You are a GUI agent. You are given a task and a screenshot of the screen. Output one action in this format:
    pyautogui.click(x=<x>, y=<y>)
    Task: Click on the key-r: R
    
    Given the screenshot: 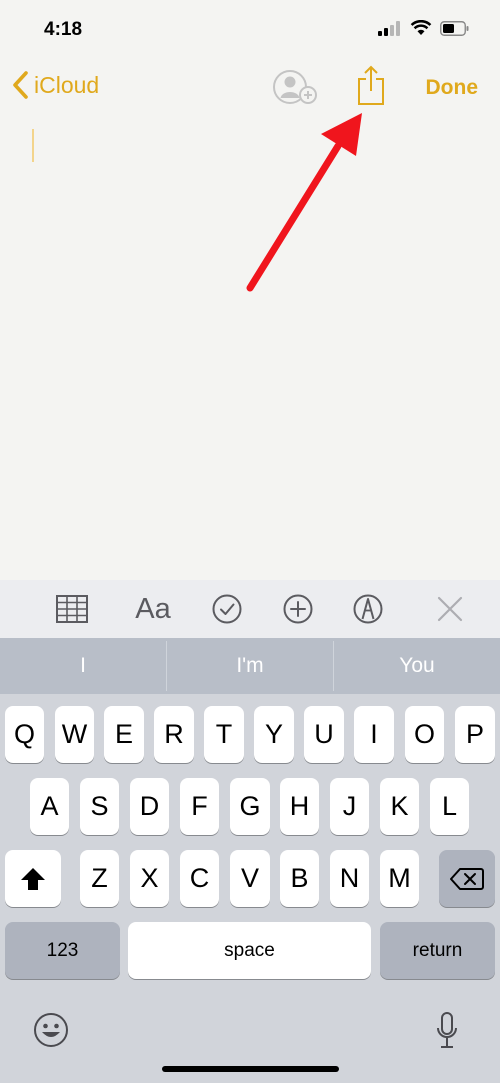 What is the action you would take?
    pyautogui.click(x=174, y=734)
    